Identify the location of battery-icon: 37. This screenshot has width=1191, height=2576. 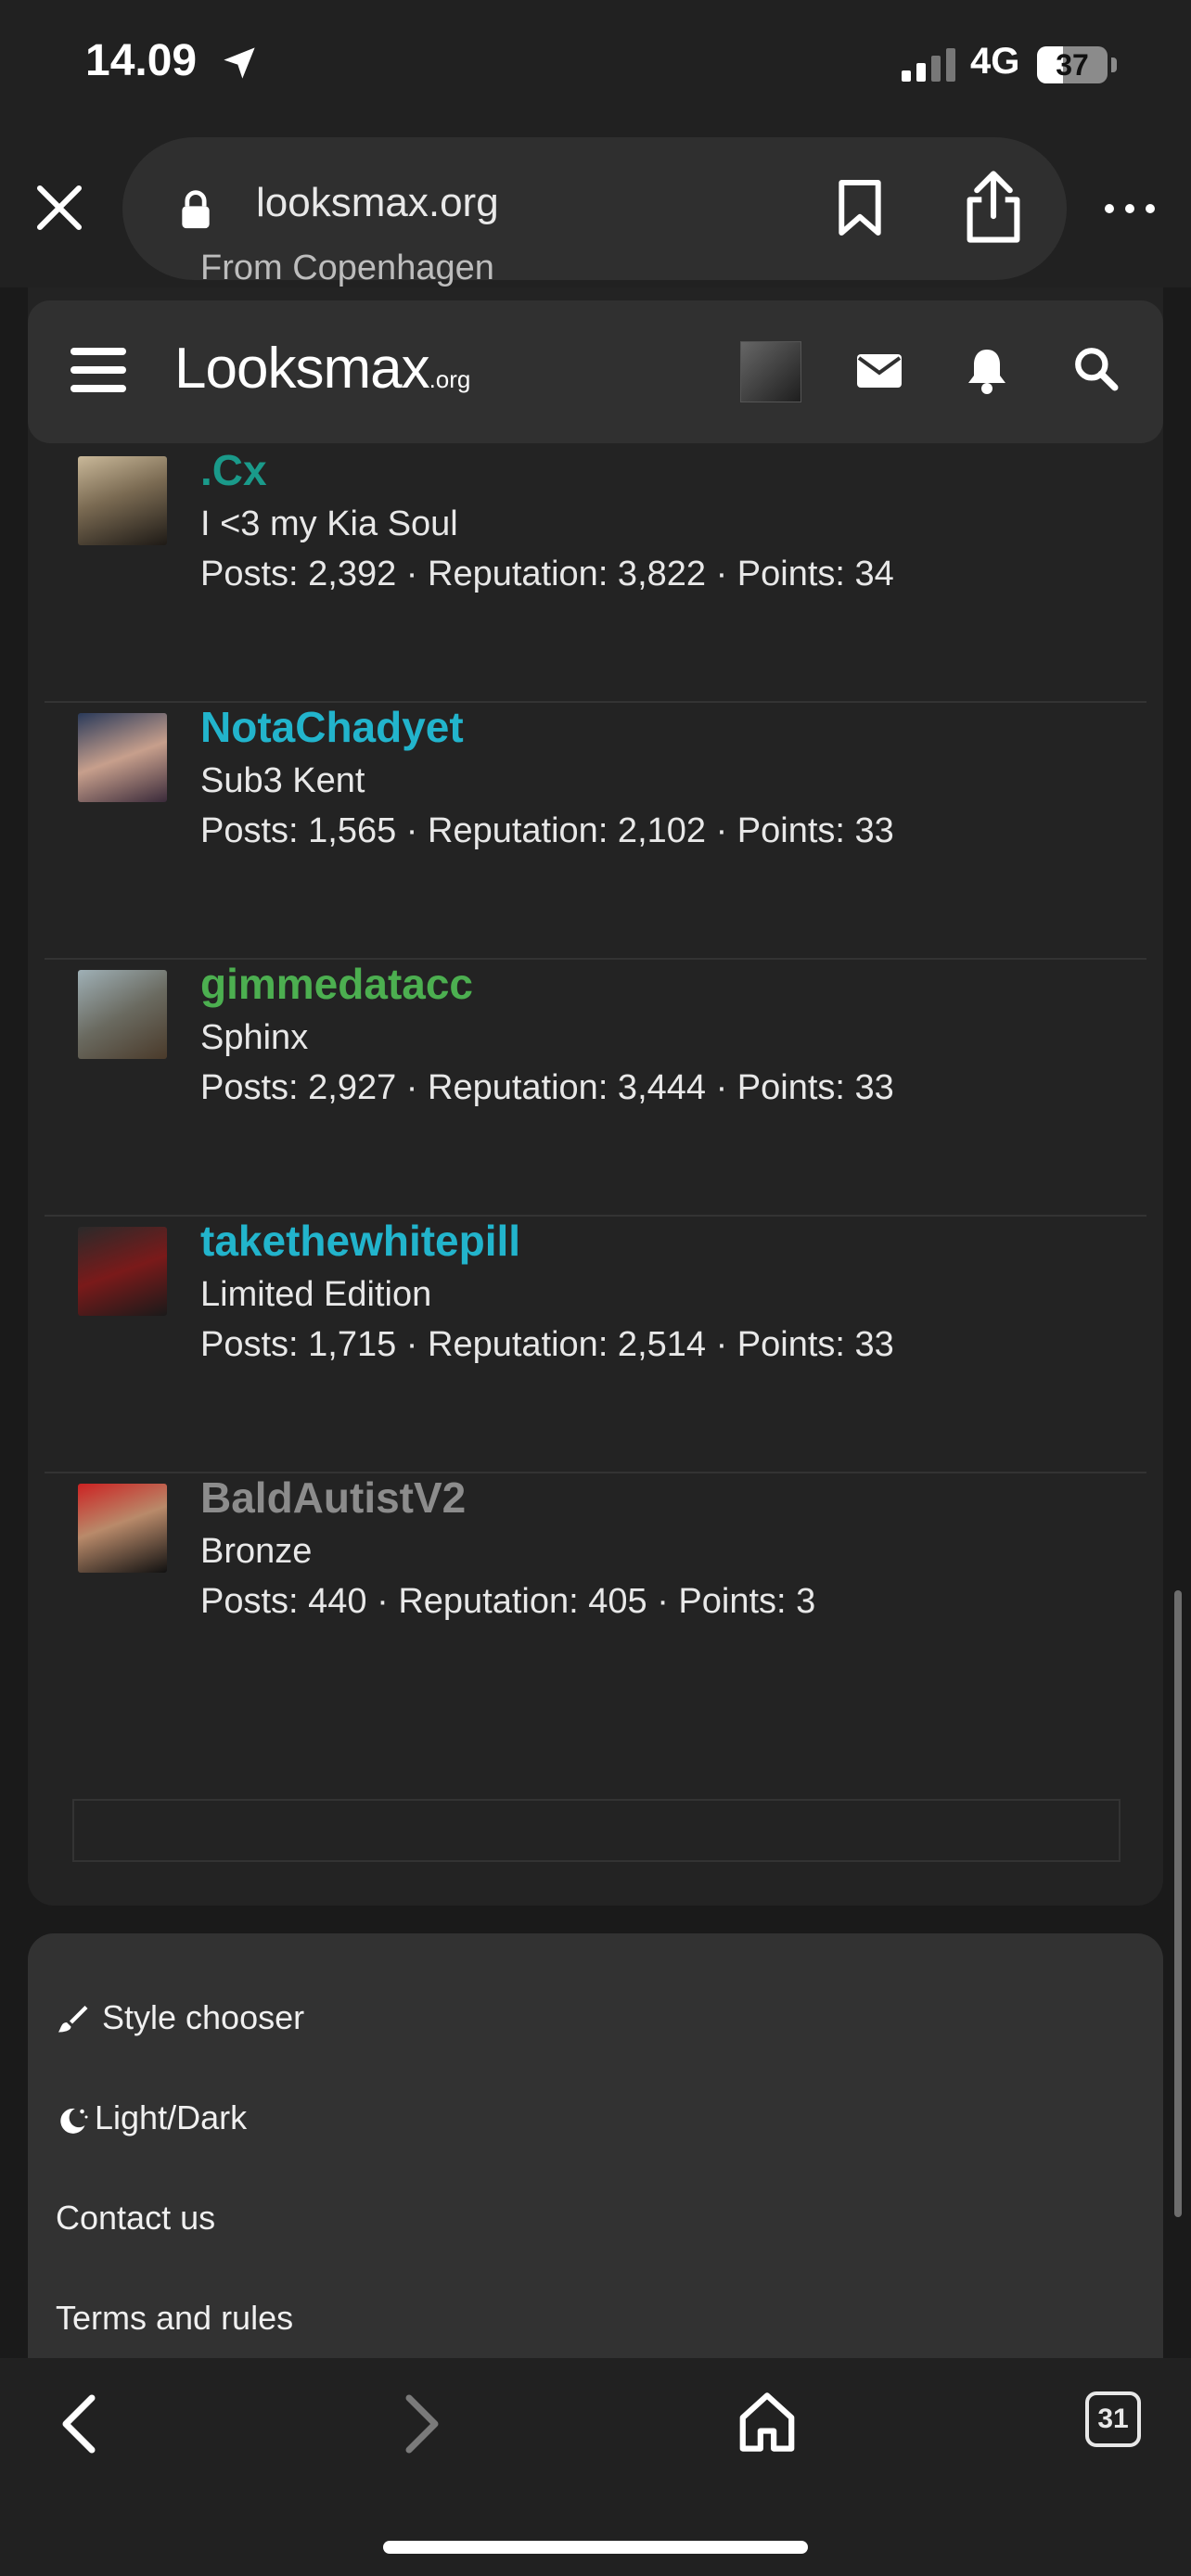
(1073, 64).